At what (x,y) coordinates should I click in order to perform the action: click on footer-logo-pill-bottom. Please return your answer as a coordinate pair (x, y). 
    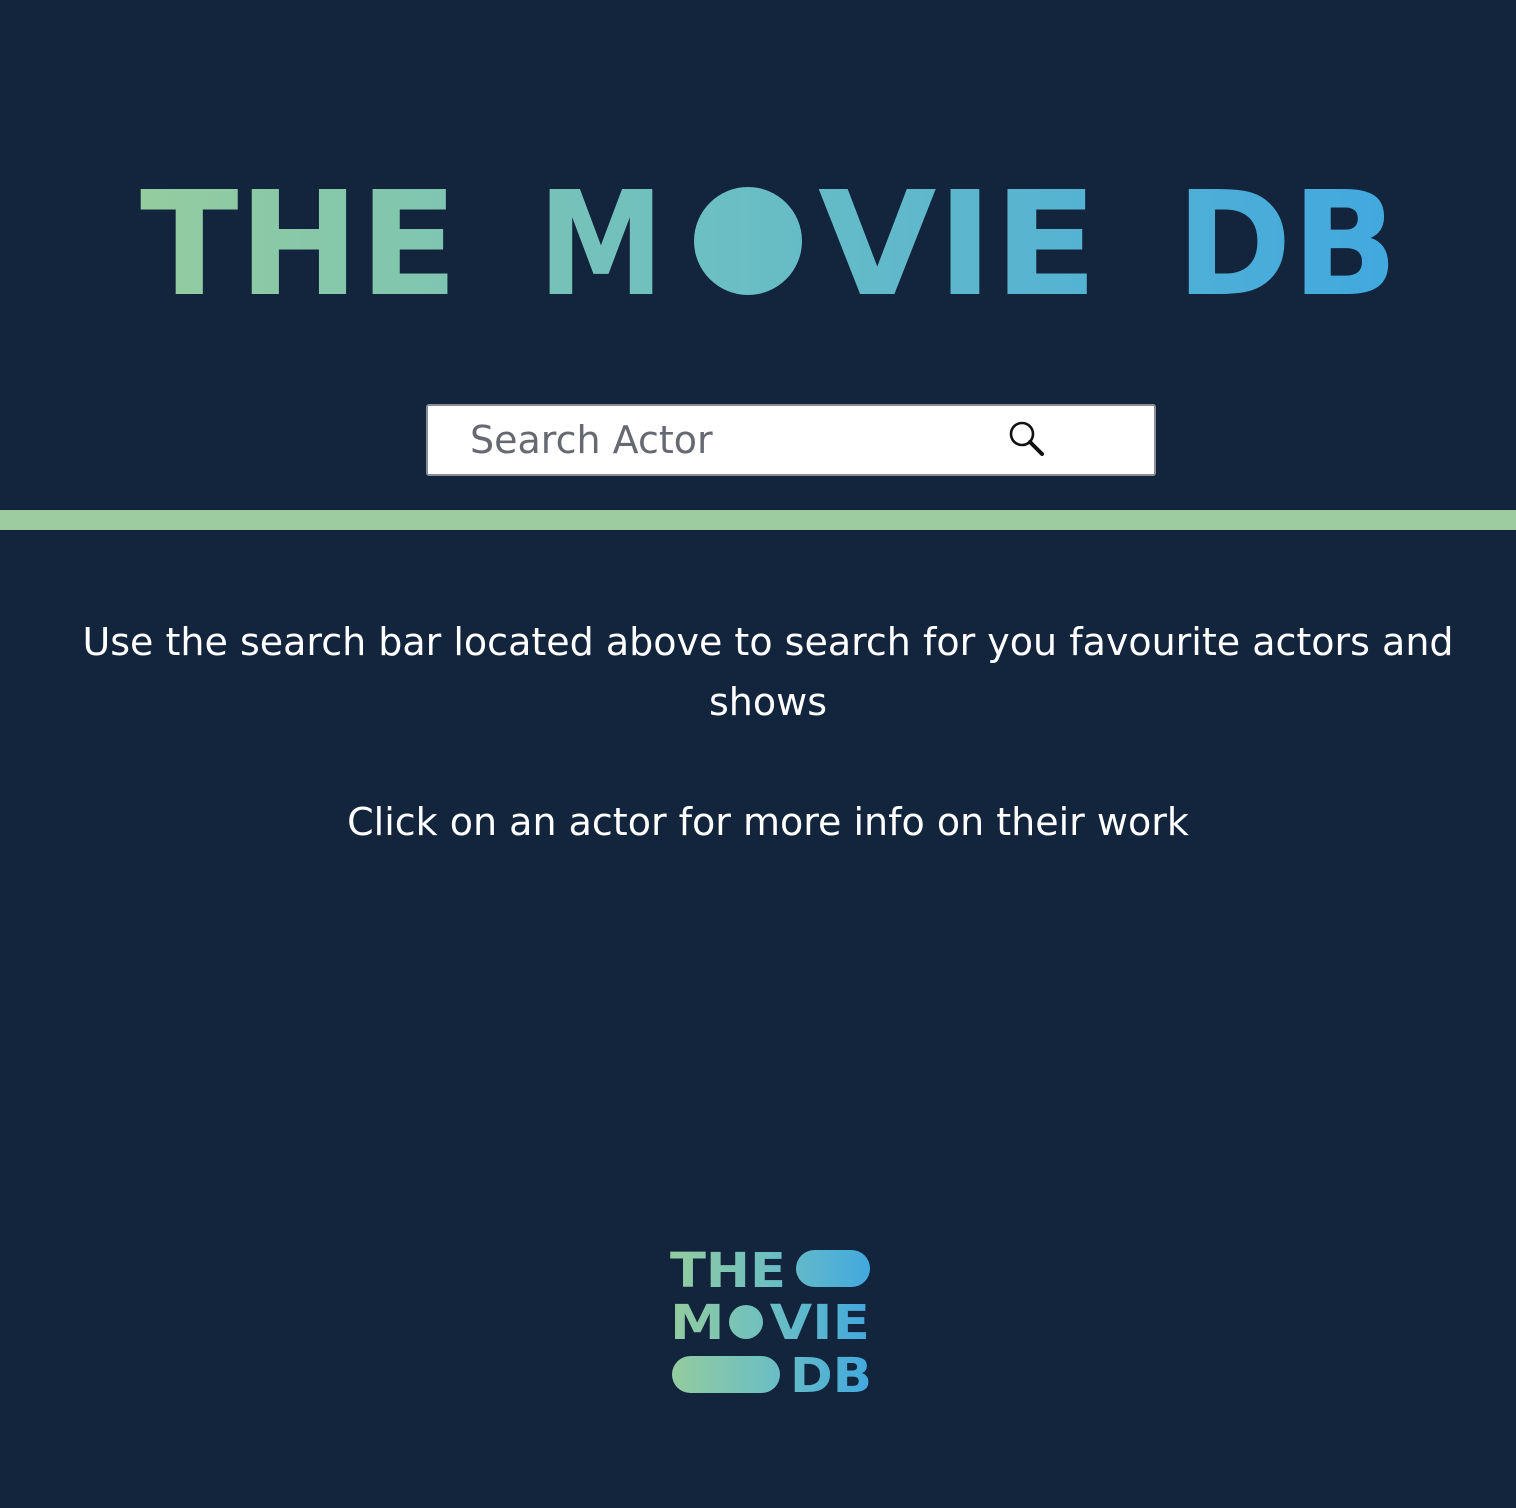
    Looking at the image, I should click on (726, 1374).